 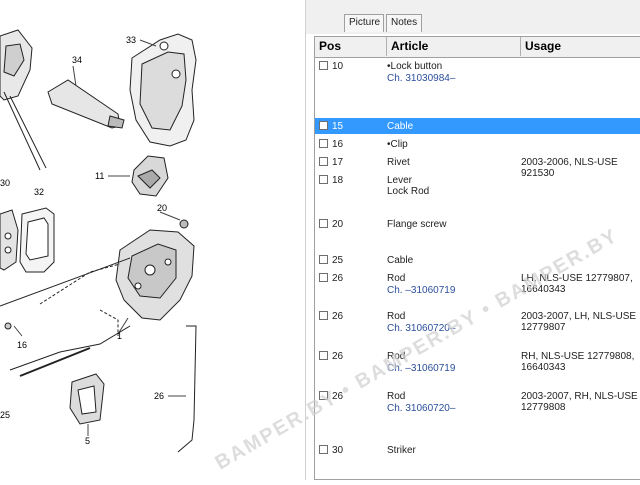 What do you see at coordinates (155, 270) in the screenshot?
I see `part-1-lock-body` at bounding box center [155, 270].